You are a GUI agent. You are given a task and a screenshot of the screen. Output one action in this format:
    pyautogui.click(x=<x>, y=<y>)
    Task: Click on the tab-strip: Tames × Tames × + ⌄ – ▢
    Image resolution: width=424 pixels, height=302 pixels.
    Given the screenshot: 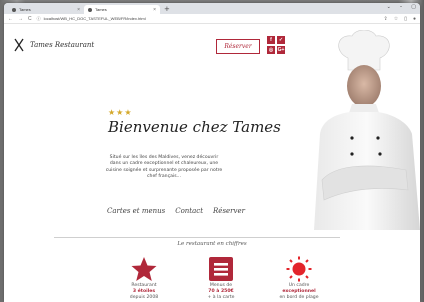 What is the action you would take?
    pyautogui.click(x=212, y=8)
    